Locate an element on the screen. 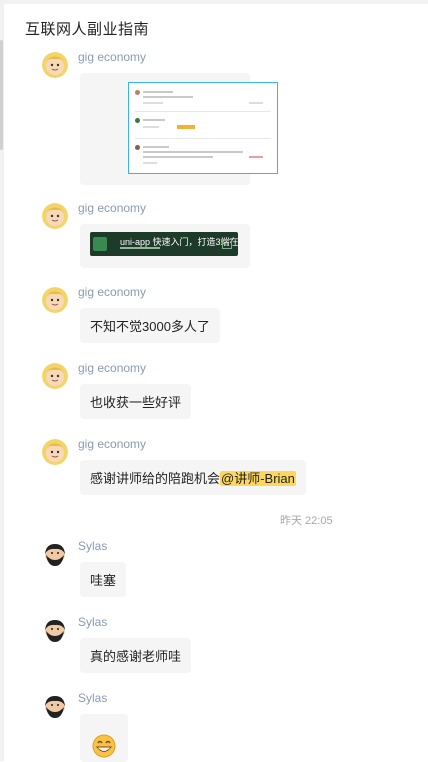 The height and width of the screenshot is (762, 428). course-card-message: uni-app 快速入门，打造3端在线教育类app is located at coordinates (165, 246).